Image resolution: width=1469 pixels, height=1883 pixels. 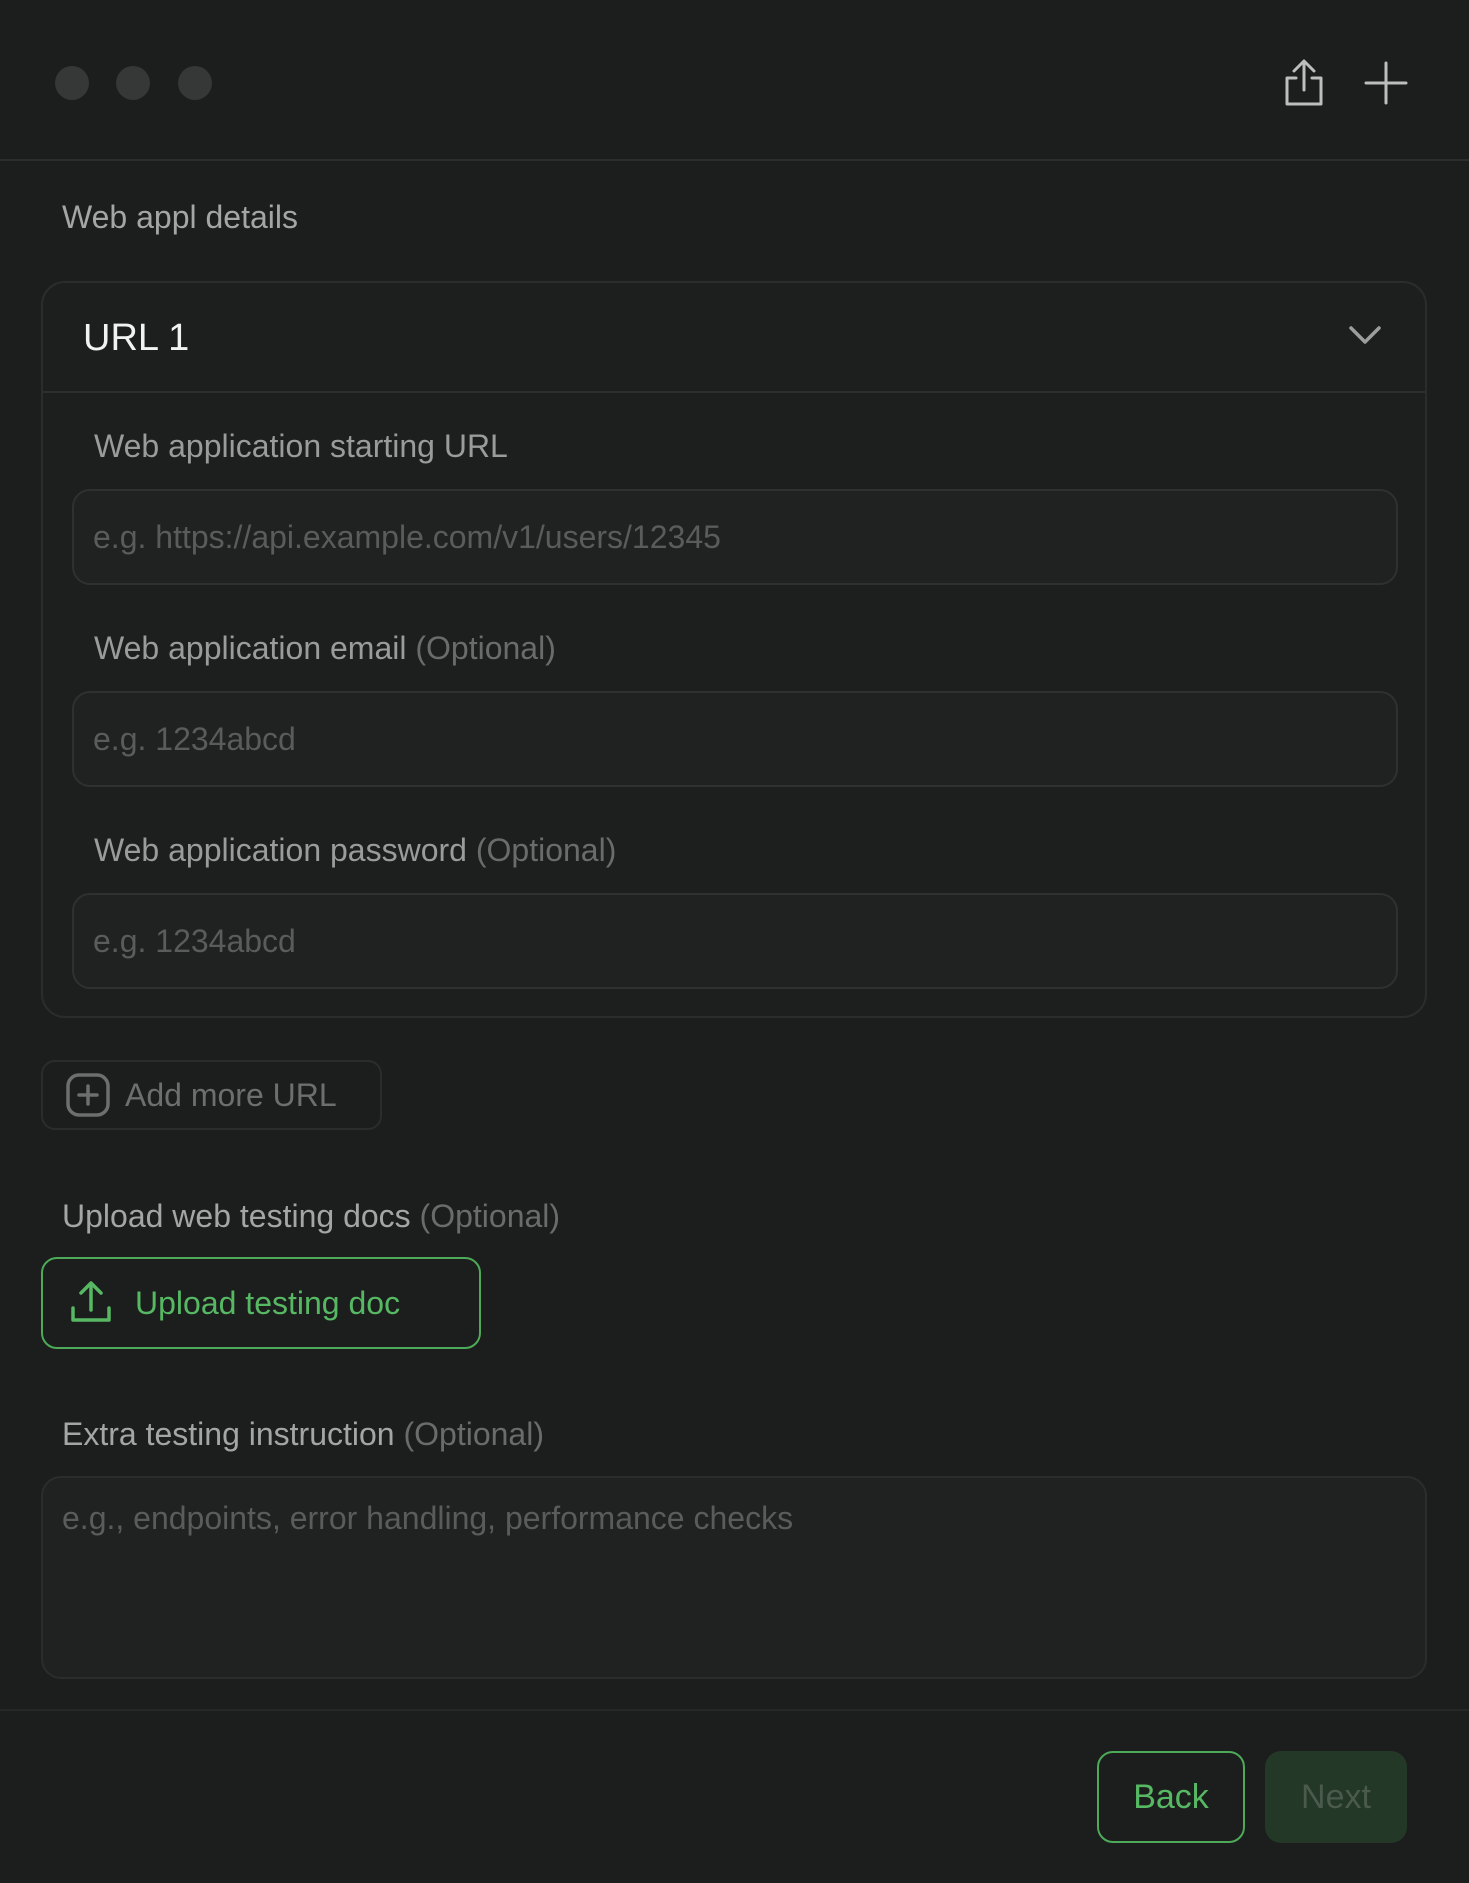 I want to click on add-more-url-label: Add more URL, so click(x=231, y=1094).